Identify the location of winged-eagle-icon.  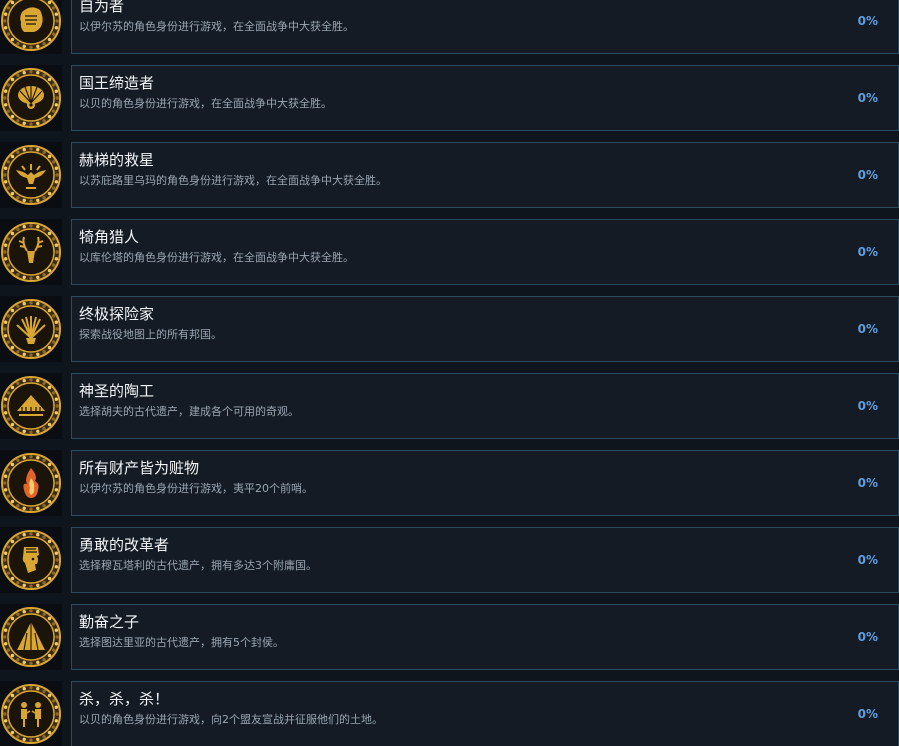
(31, 175).